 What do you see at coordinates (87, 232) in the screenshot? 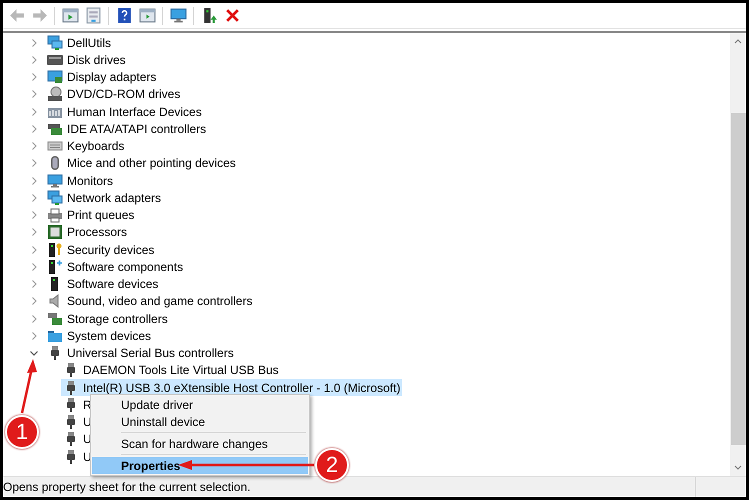
I see `tree-item: Processors` at bounding box center [87, 232].